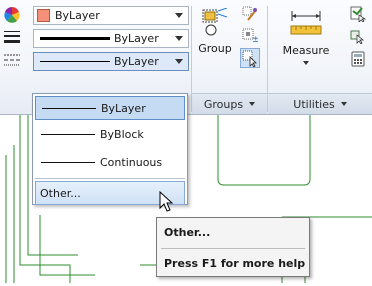 This screenshot has width=372, height=286. Describe the element at coordinates (12, 37) in the screenshot. I see `lineweight-icon` at that location.